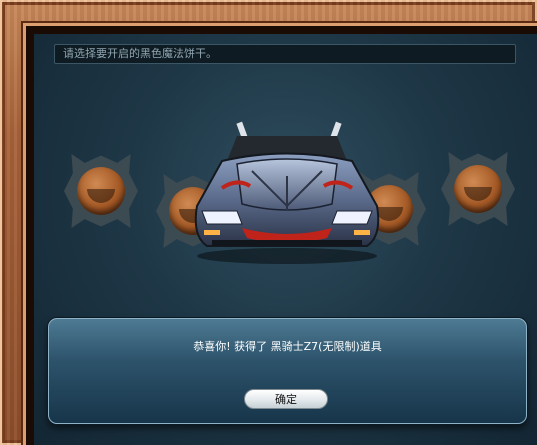 This screenshot has height=445, width=537. What do you see at coordinates (285, 54) in the screenshot?
I see `prompt-bar: 请选择要开启的黑色魔法饼干。` at bounding box center [285, 54].